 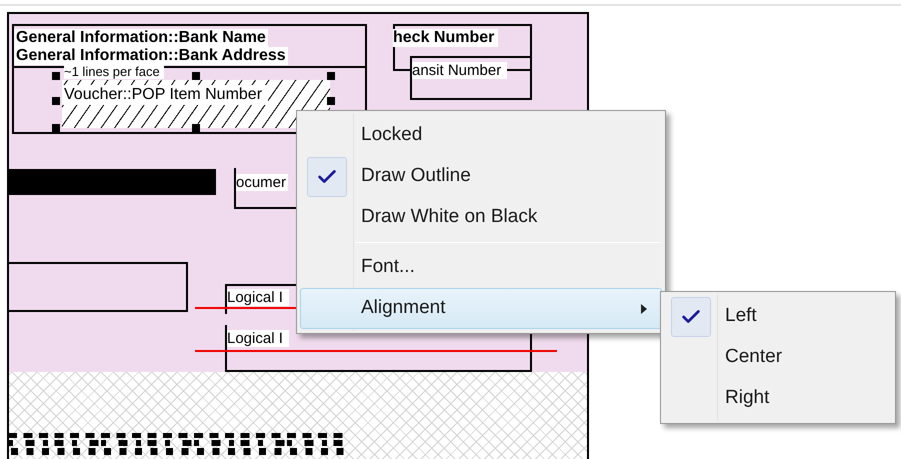 What do you see at coordinates (778, 357) in the screenshot?
I see `menu-item: Center` at bounding box center [778, 357].